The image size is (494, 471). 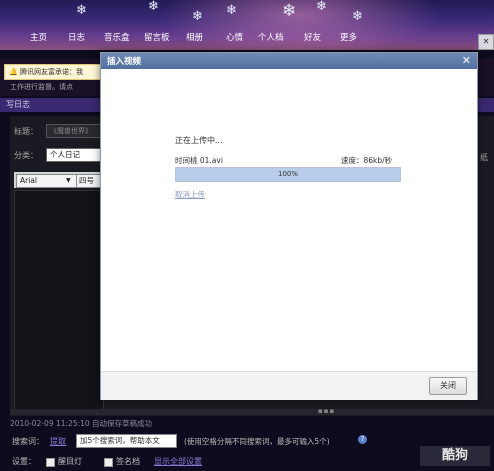 I want to click on main-nav: 主页 日志 音乐盒 留言板 相册 心情 个人档 好友 更多, so click(x=247, y=38).